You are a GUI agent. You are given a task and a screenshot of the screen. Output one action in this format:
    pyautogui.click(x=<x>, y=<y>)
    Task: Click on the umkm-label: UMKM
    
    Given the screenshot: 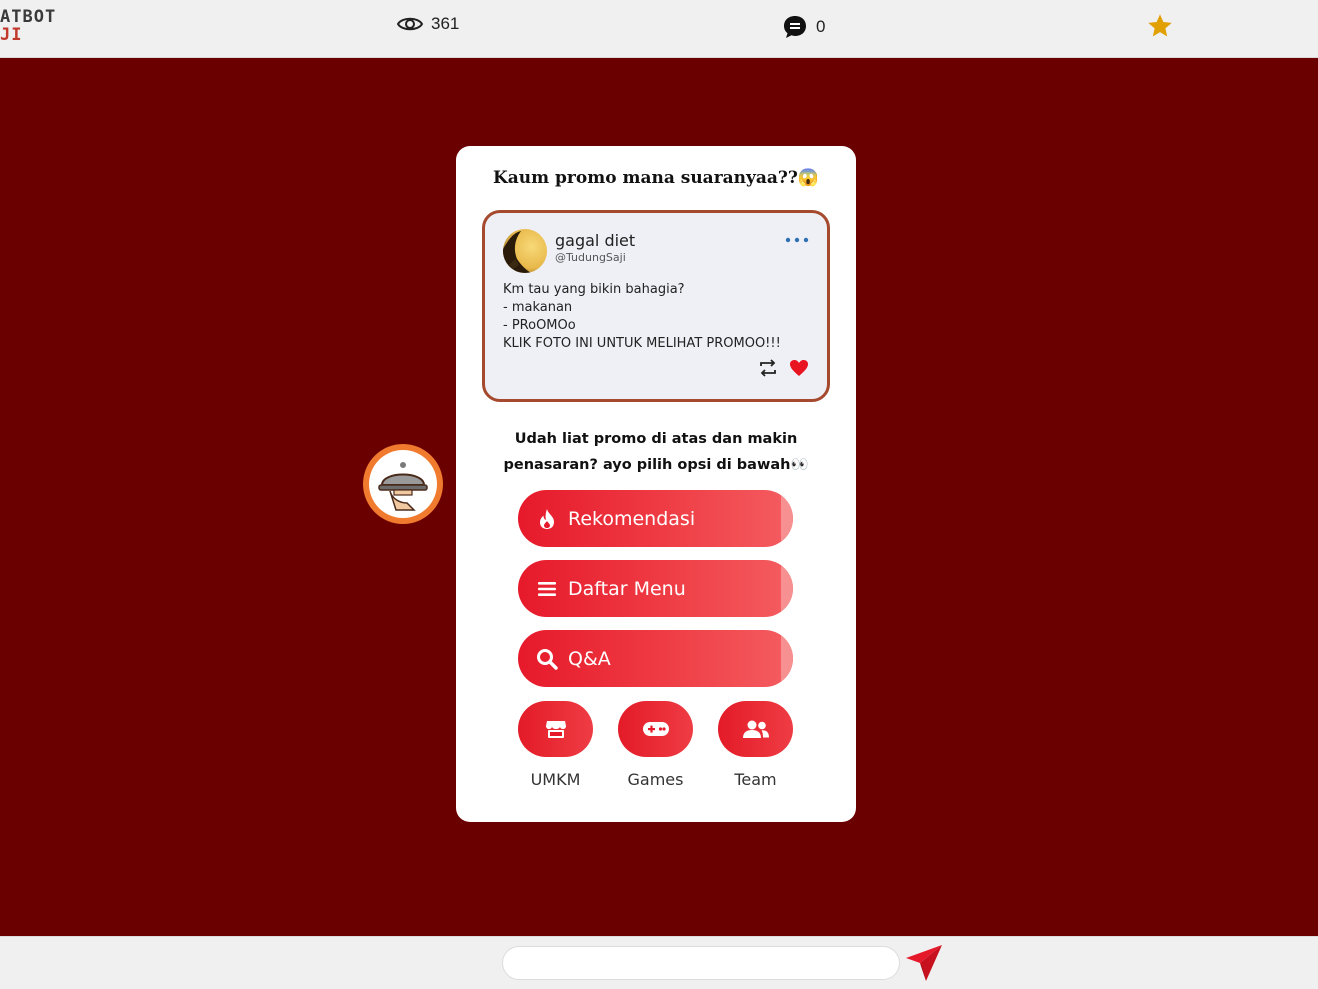 What is the action you would take?
    pyautogui.click(x=555, y=779)
    